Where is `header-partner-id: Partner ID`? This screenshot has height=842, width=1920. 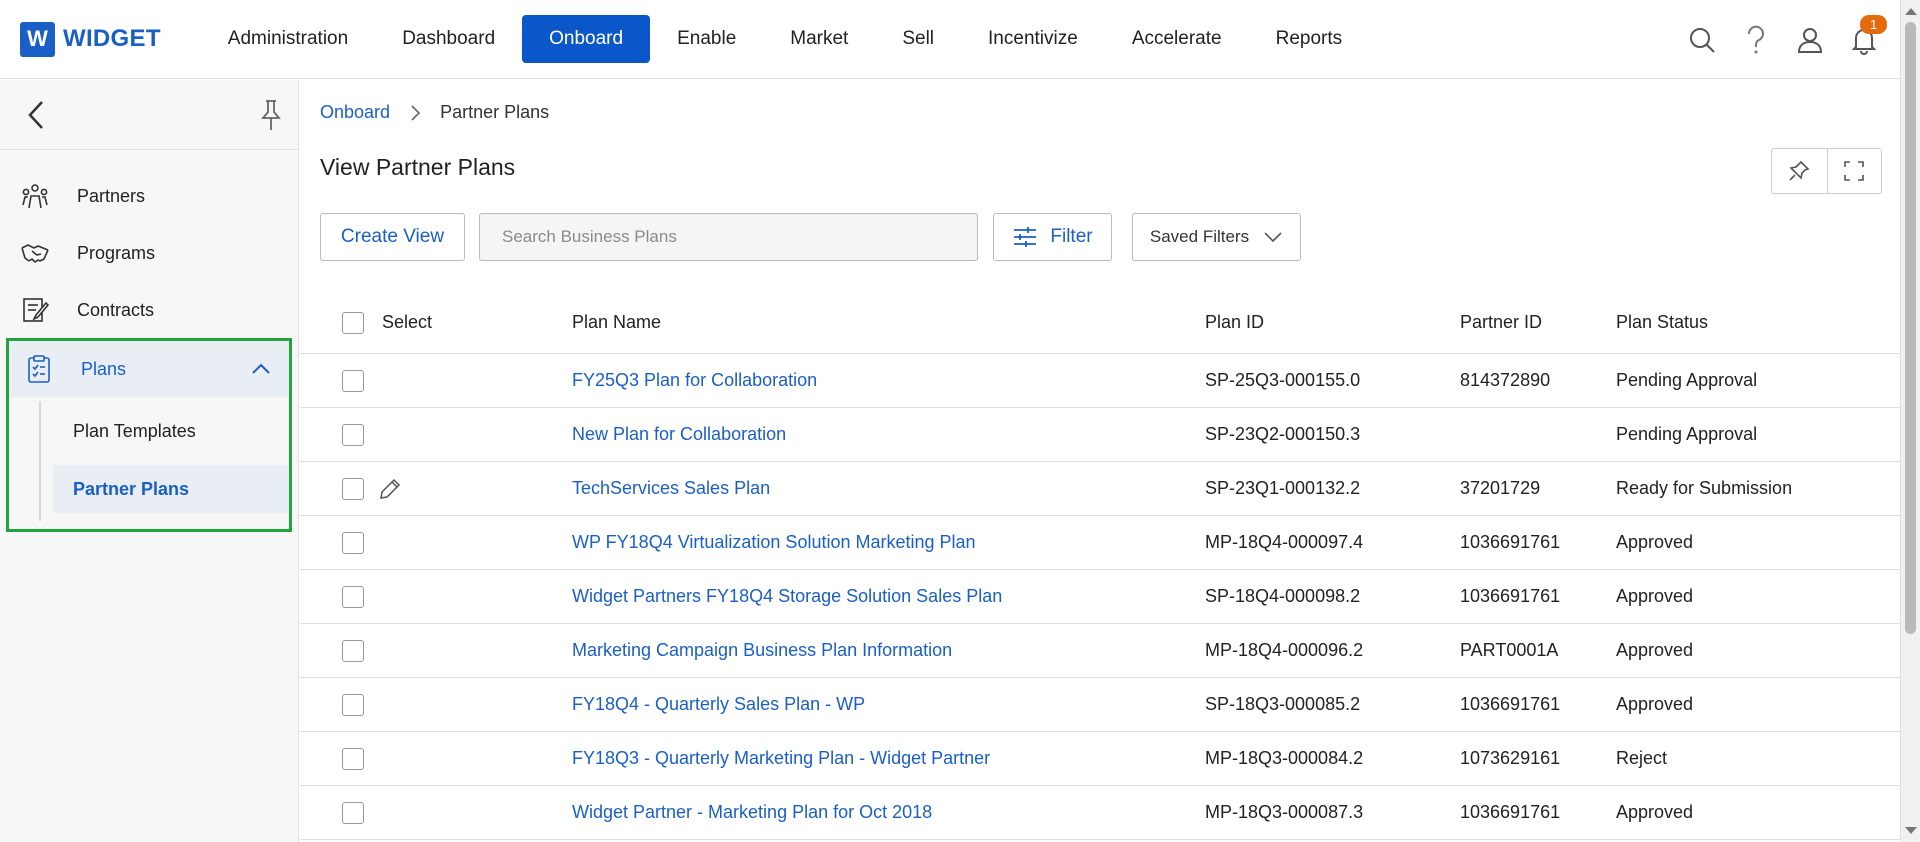
header-partner-id: Partner ID is located at coordinates (1501, 322).